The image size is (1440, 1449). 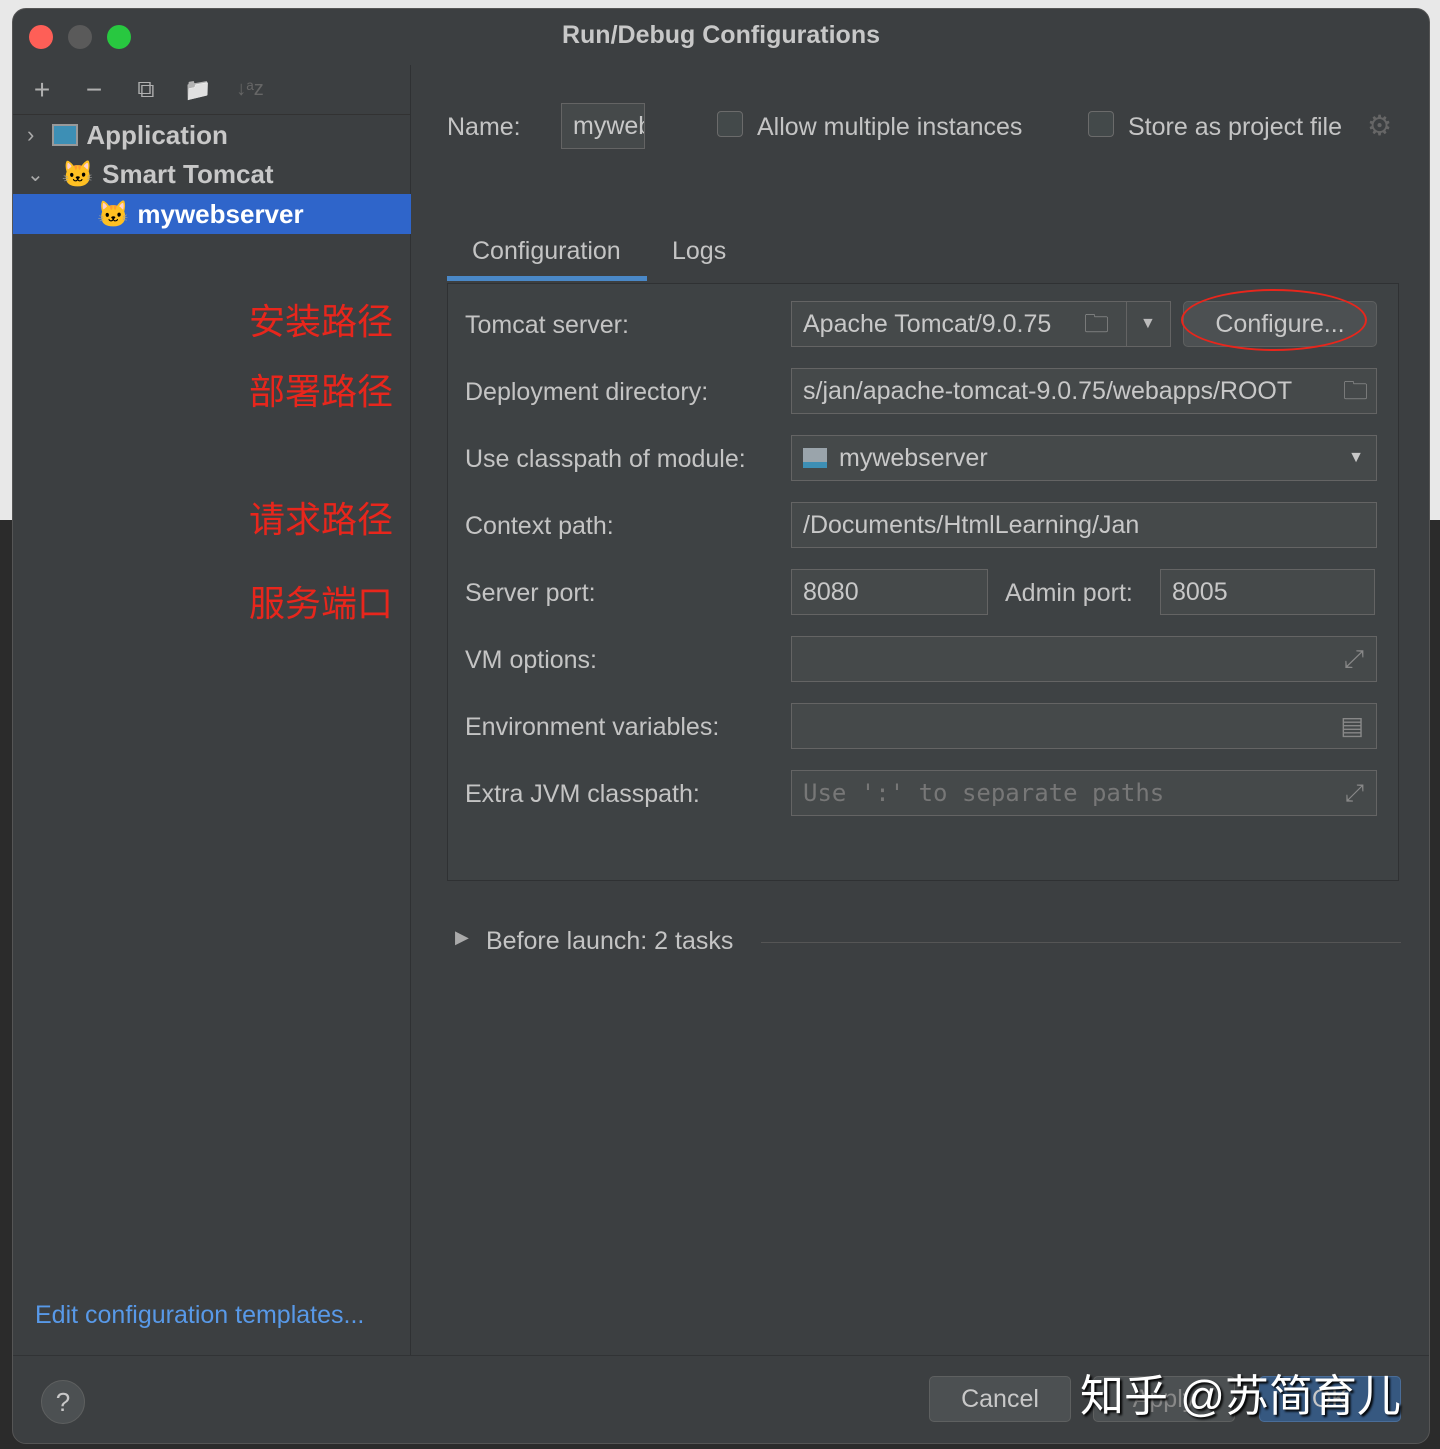 What do you see at coordinates (530, 593) in the screenshot?
I see `server-port-label: Server port:` at bounding box center [530, 593].